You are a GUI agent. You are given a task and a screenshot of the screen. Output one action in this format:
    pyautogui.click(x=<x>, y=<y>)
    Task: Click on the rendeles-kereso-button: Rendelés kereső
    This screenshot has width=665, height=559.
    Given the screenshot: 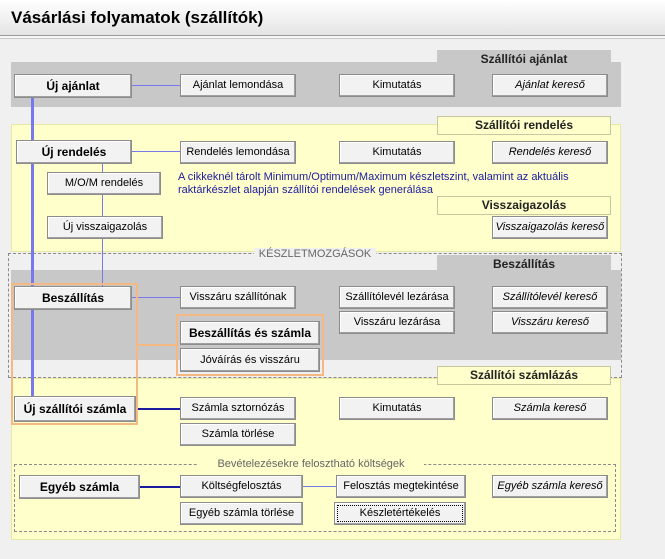 What is the action you would take?
    pyautogui.click(x=550, y=152)
    